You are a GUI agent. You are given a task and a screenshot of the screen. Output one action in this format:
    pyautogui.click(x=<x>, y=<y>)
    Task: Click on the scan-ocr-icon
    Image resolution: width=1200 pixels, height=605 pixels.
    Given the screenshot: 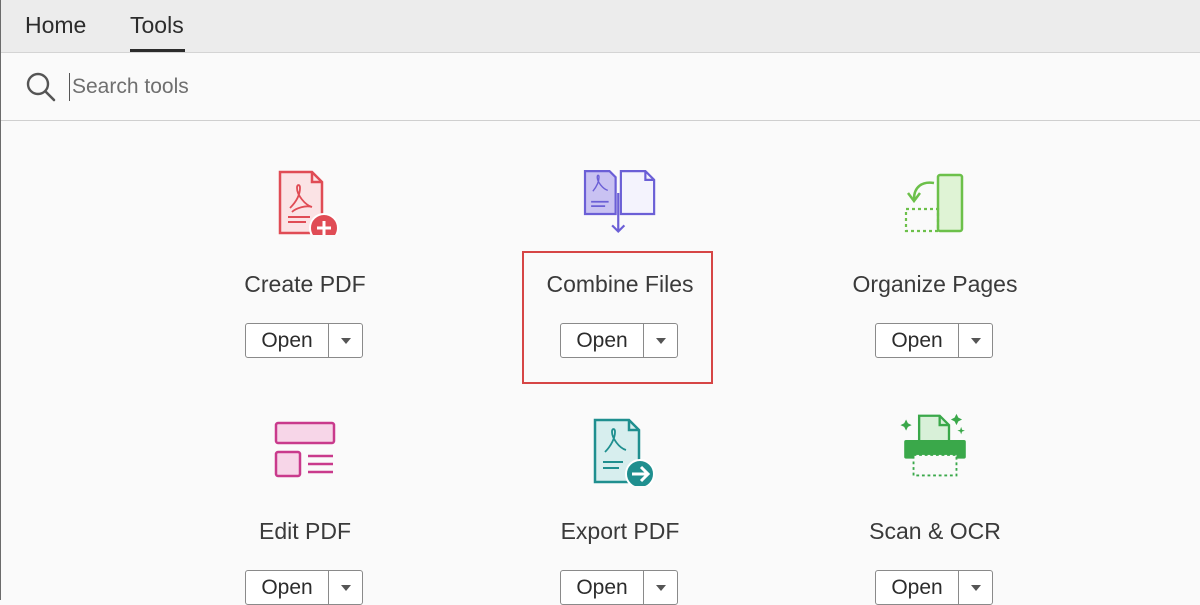 What is the action you would take?
    pyautogui.click(x=933, y=445)
    